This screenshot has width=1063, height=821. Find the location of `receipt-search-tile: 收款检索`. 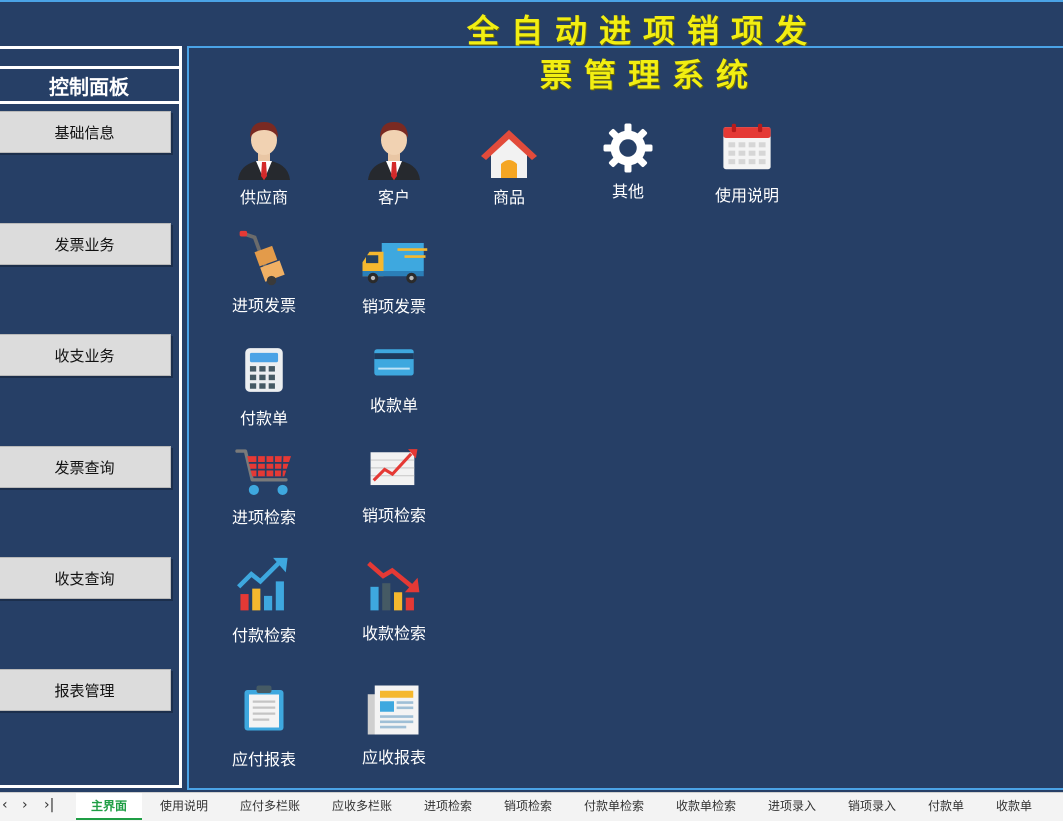

receipt-search-tile: 收款检索 is located at coordinates (394, 606).